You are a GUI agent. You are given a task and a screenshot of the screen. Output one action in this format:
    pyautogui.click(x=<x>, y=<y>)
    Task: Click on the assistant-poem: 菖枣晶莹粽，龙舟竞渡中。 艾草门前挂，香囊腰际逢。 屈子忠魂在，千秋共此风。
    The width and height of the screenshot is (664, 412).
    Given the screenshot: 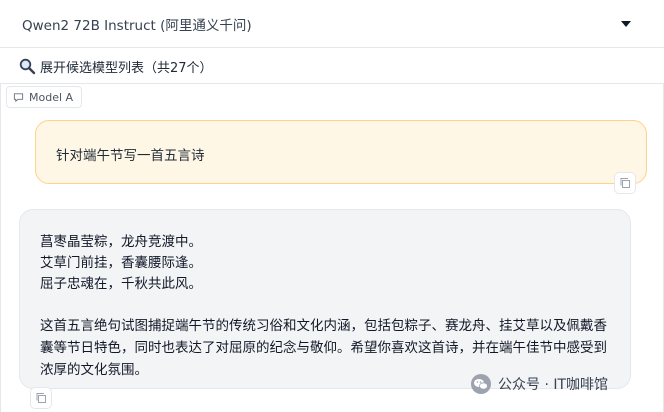 What is the action you would take?
    pyautogui.click(x=121, y=263)
    